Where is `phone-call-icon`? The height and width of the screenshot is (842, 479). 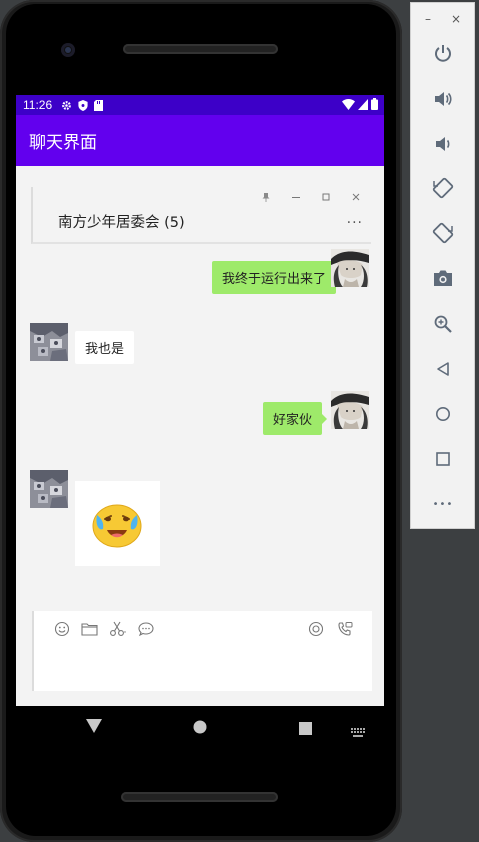 phone-call-icon is located at coordinates (345, 629).